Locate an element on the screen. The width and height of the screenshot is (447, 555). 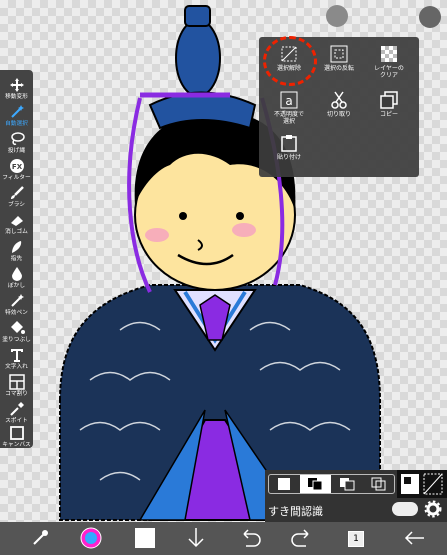
mode-add-icon is located at coordinates (315, 484).